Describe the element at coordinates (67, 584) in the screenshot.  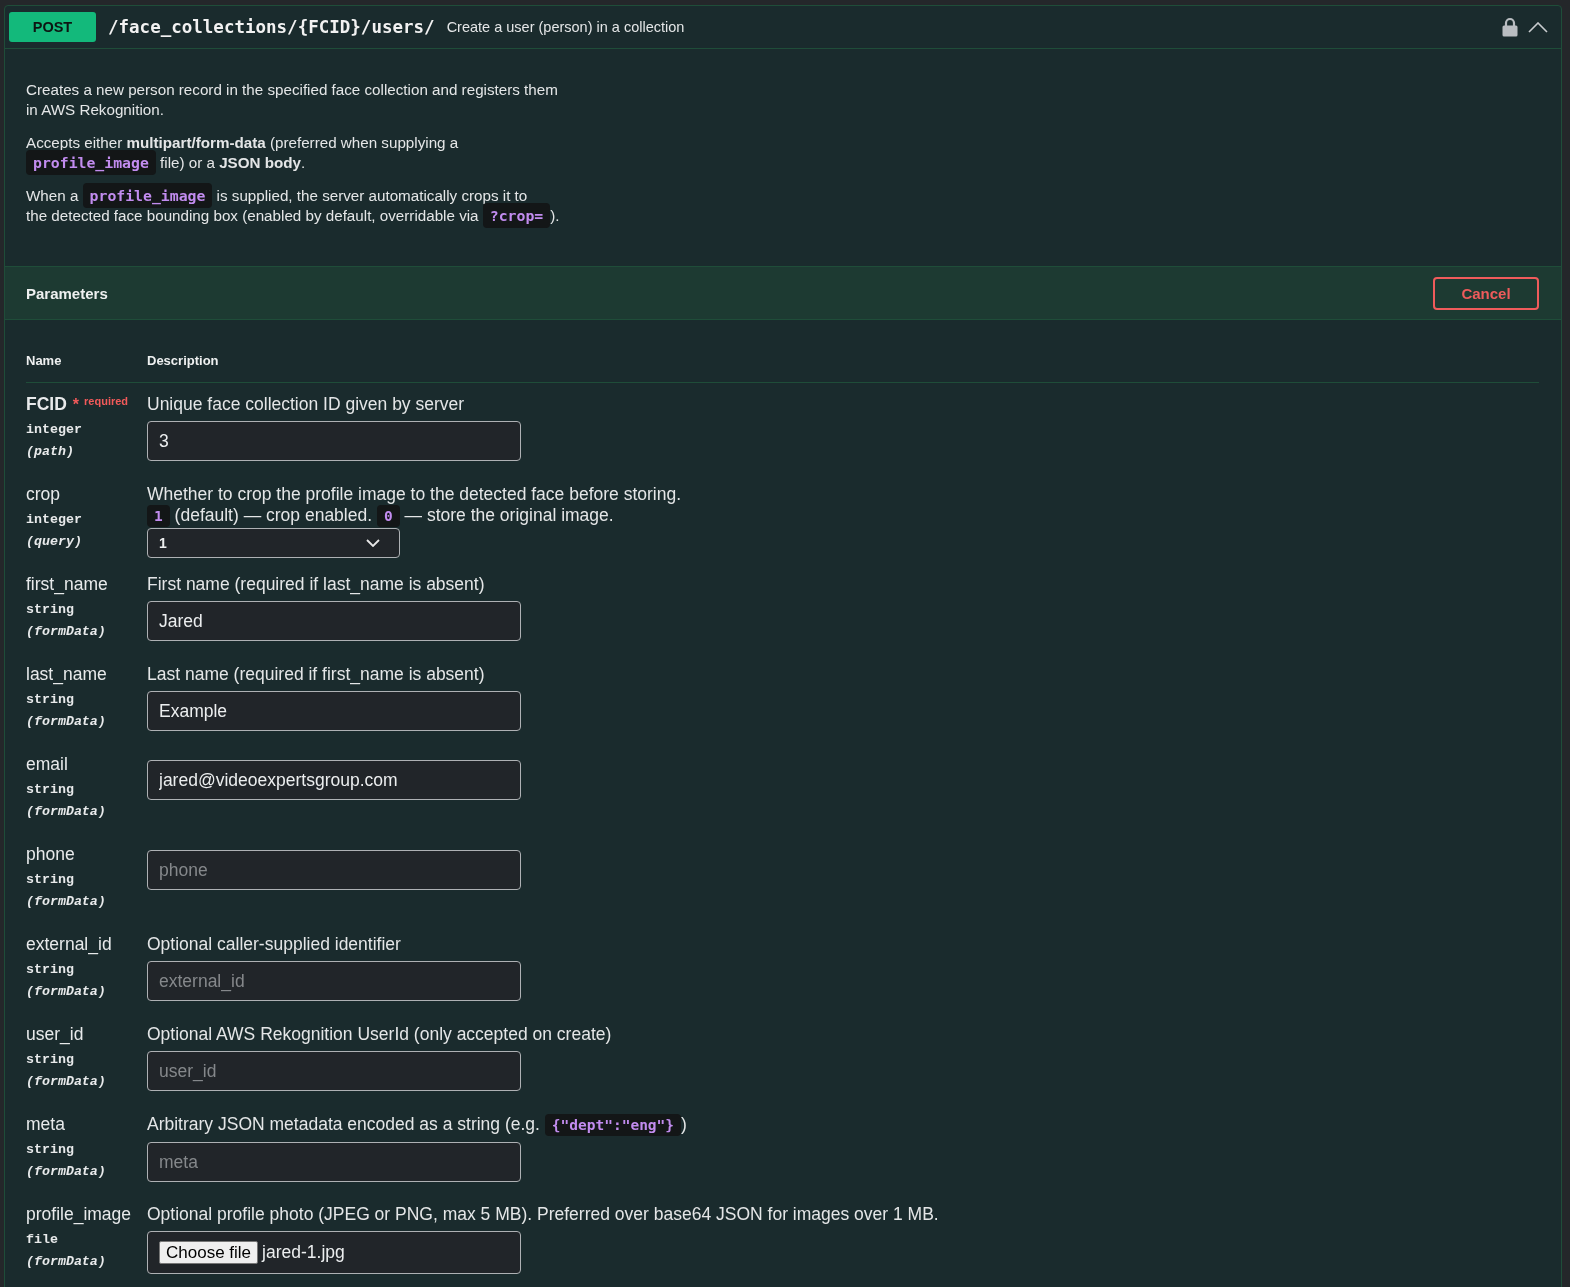
I see `parameter-name: first_name` at that location.